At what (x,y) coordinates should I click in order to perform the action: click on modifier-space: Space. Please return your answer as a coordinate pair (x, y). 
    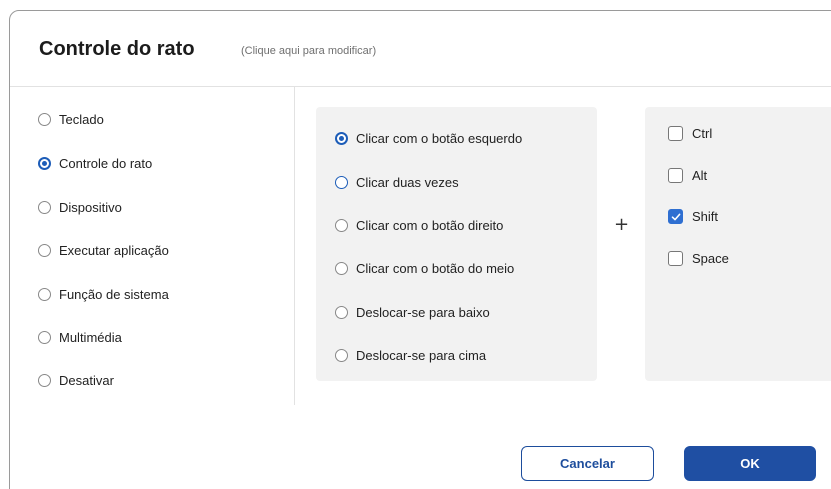
    Looking at the image, I should click on (698, 258).